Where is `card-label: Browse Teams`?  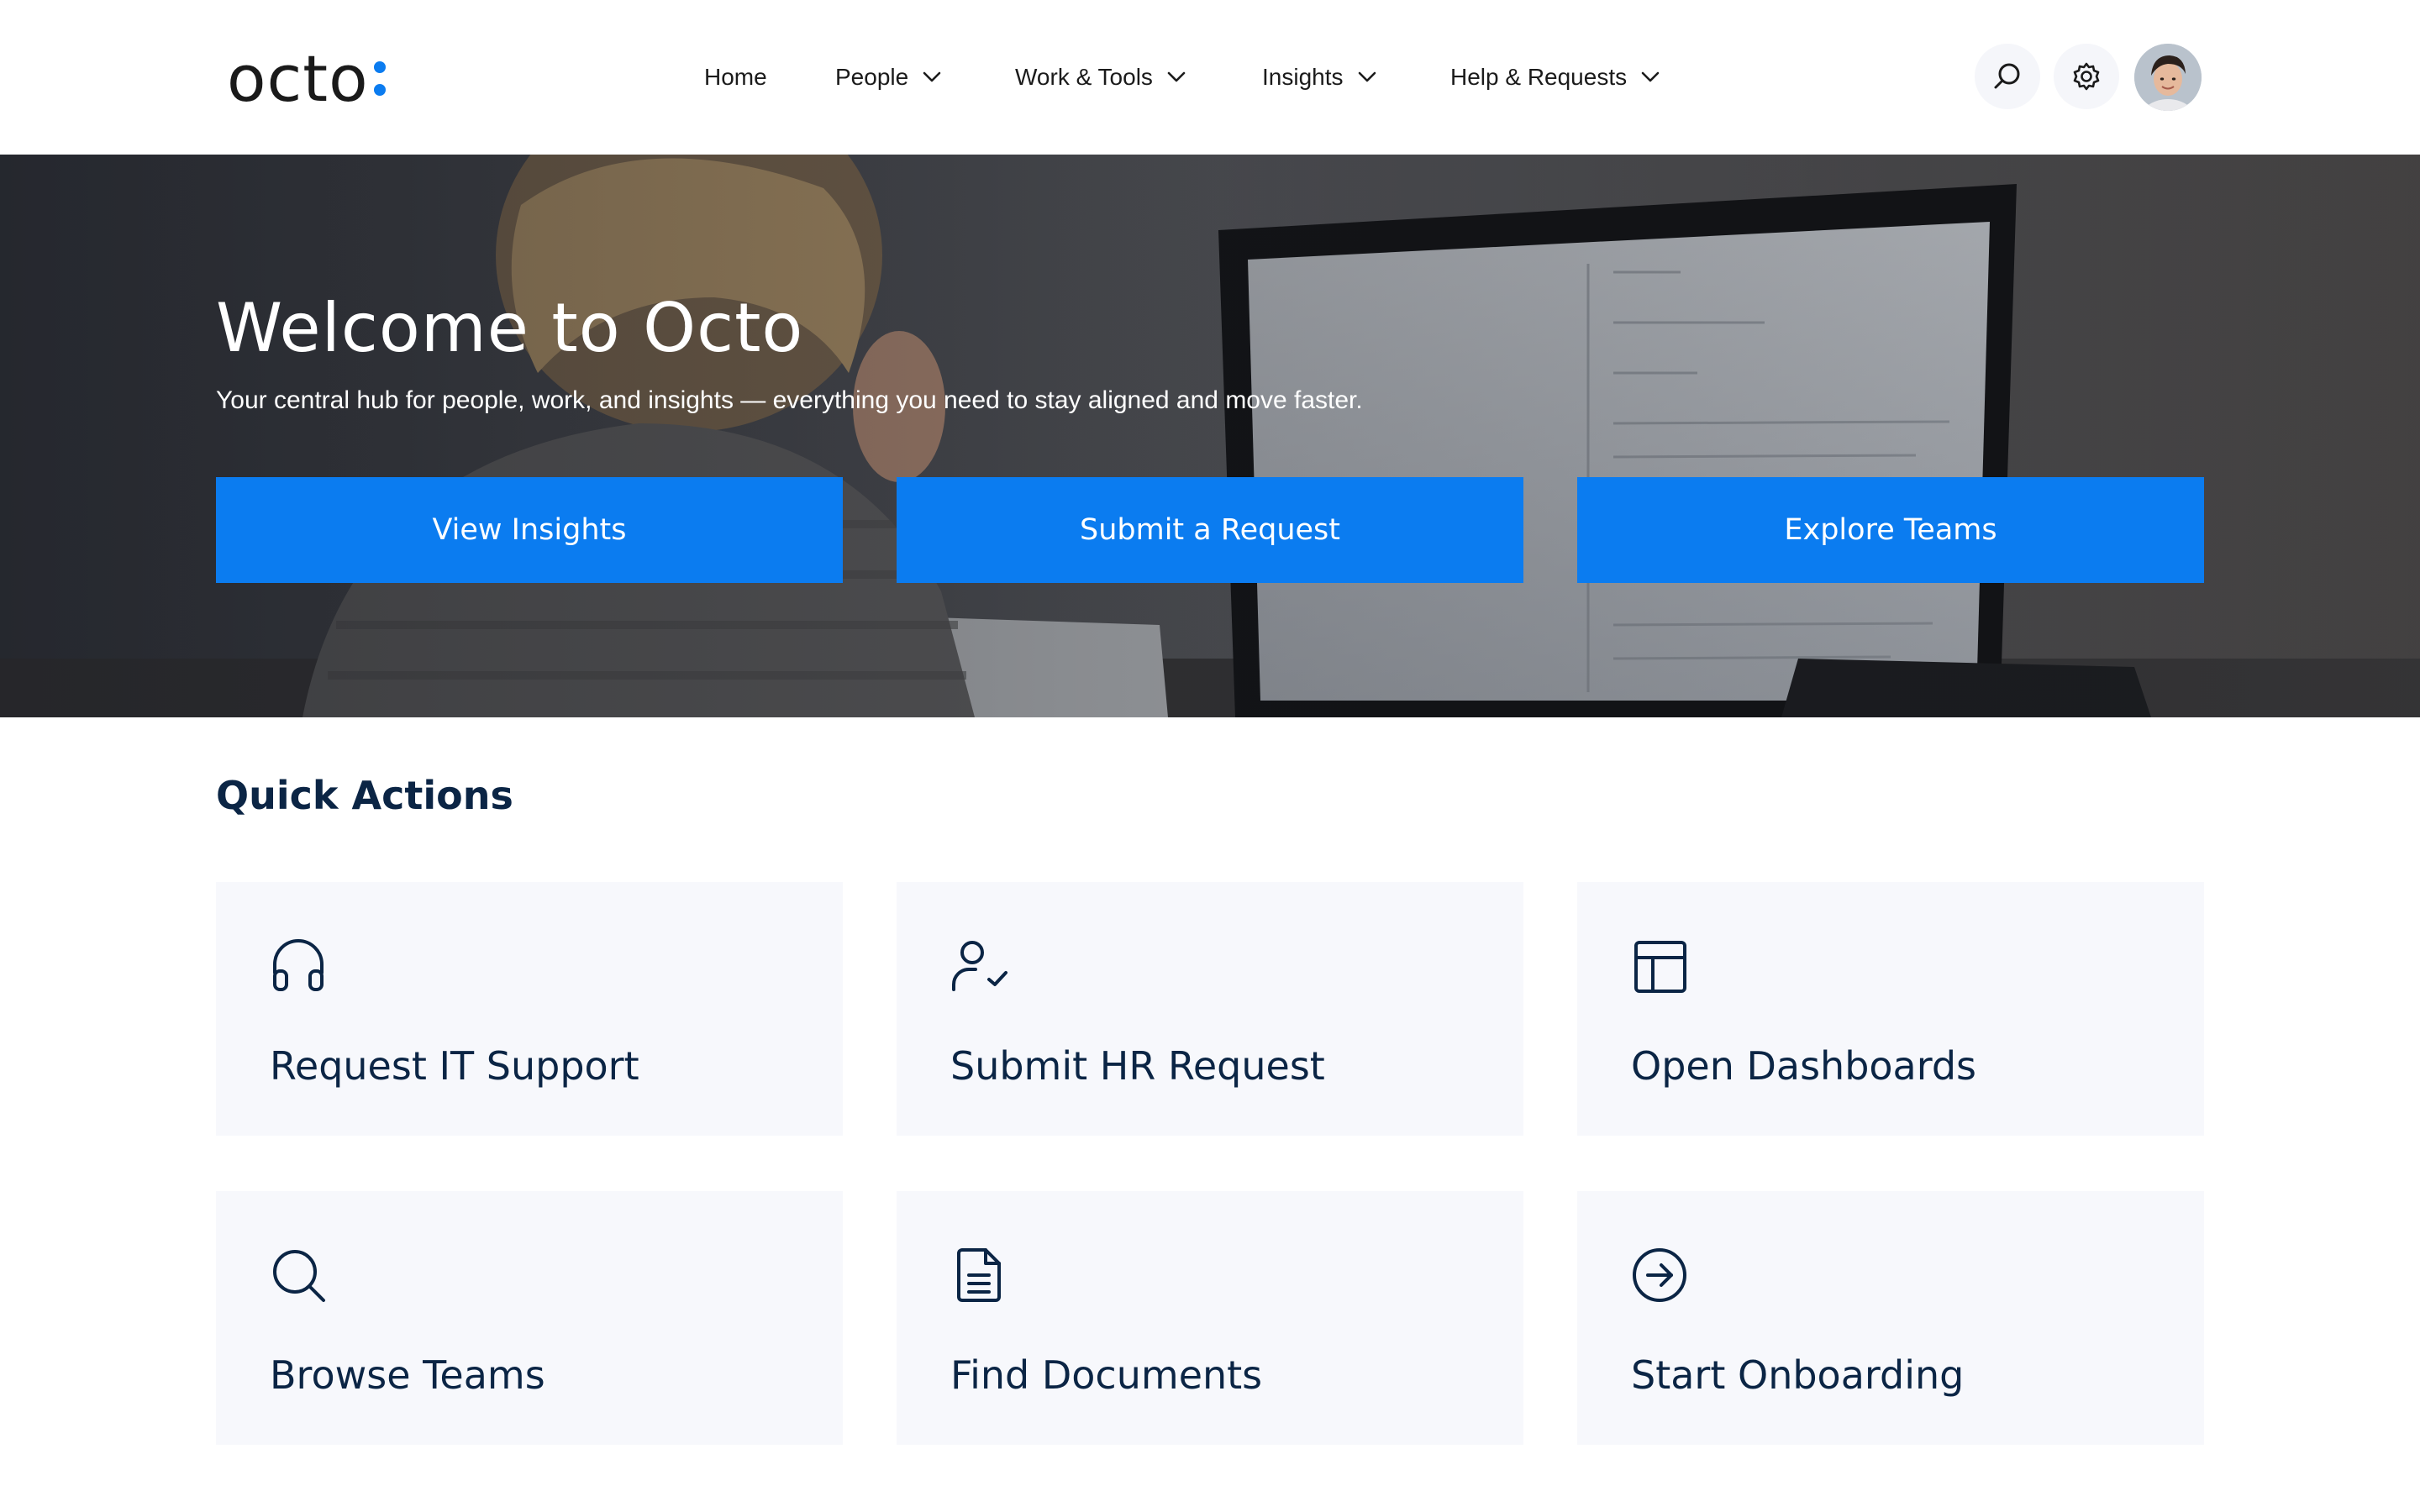
card-label: Browse Teams is located at coordinates (407, 1375).